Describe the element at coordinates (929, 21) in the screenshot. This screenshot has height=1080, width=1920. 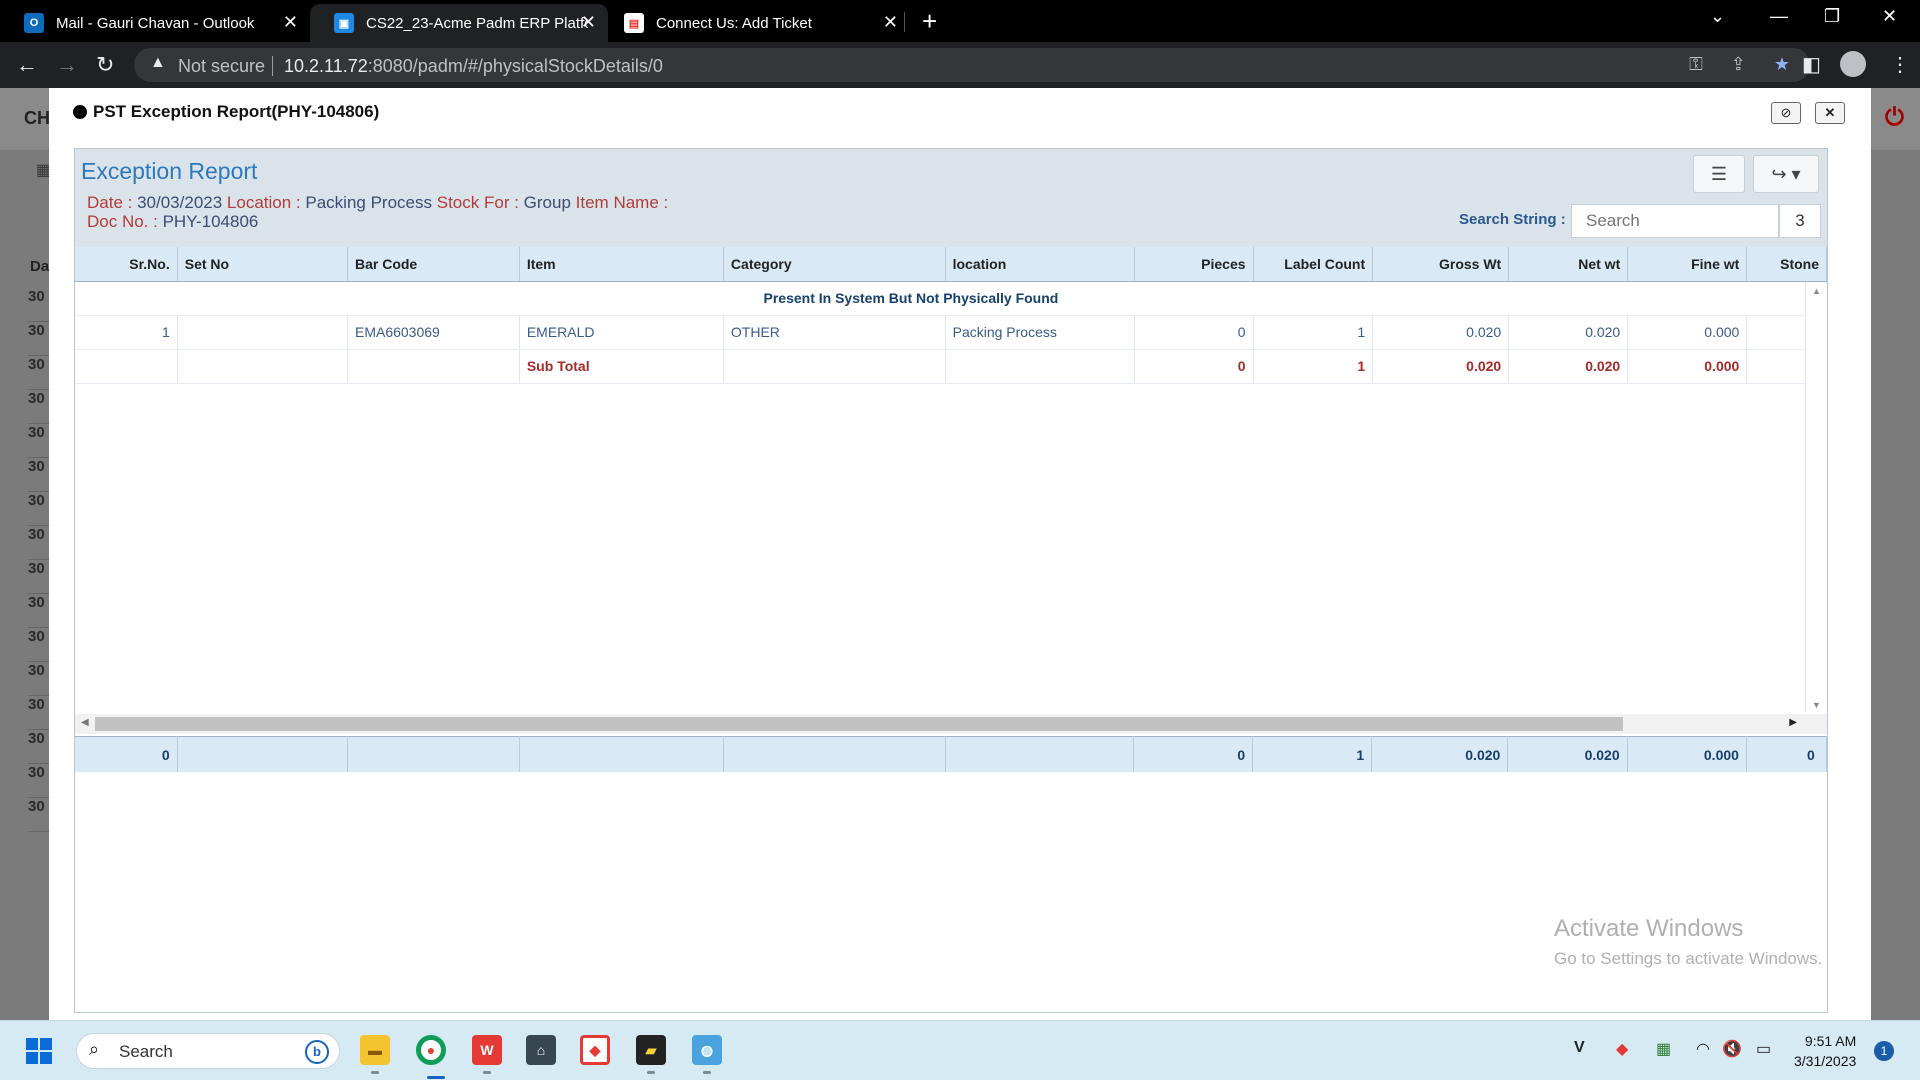
I see `new-tab-button: +` at that location.